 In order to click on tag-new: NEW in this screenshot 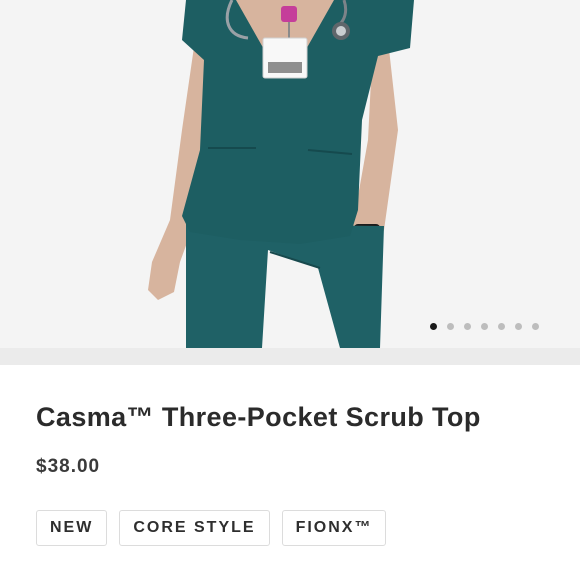, I will do `click(72, 528)`.